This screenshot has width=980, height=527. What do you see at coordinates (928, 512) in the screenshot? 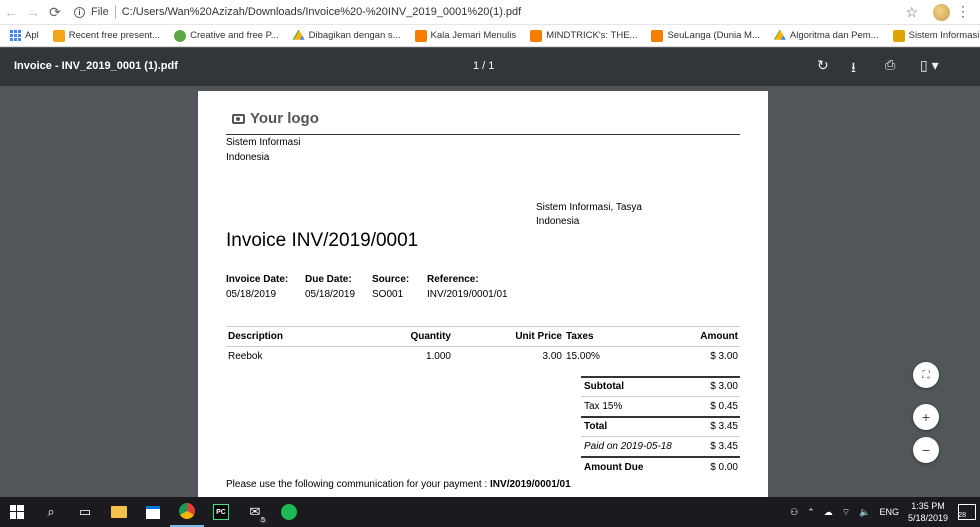
I see `clock: 1:35 PM 5/18/2019` at bounding box center [928, 512].